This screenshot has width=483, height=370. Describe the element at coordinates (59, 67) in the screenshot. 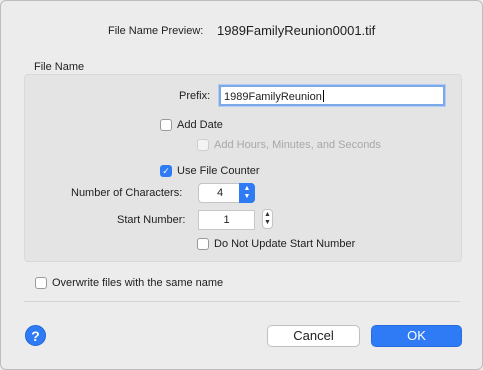

I see `section-title-file-name: File Name` at that location.